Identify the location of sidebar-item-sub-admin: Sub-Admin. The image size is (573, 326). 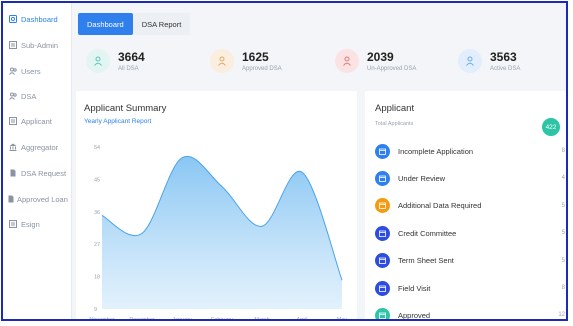
(37, 45).